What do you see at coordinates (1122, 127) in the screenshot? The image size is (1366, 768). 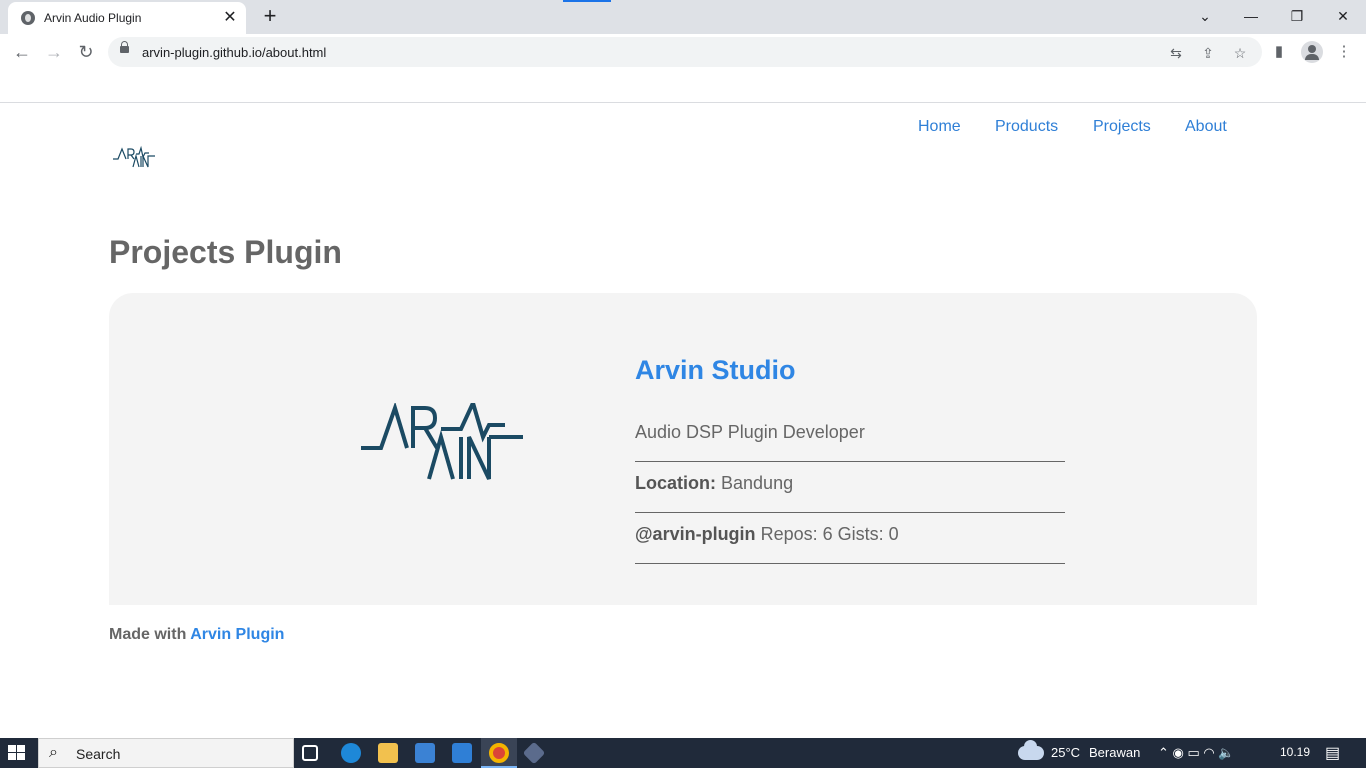 I see `nav-projects-link: Projects` at bounding box center [1122, 127].